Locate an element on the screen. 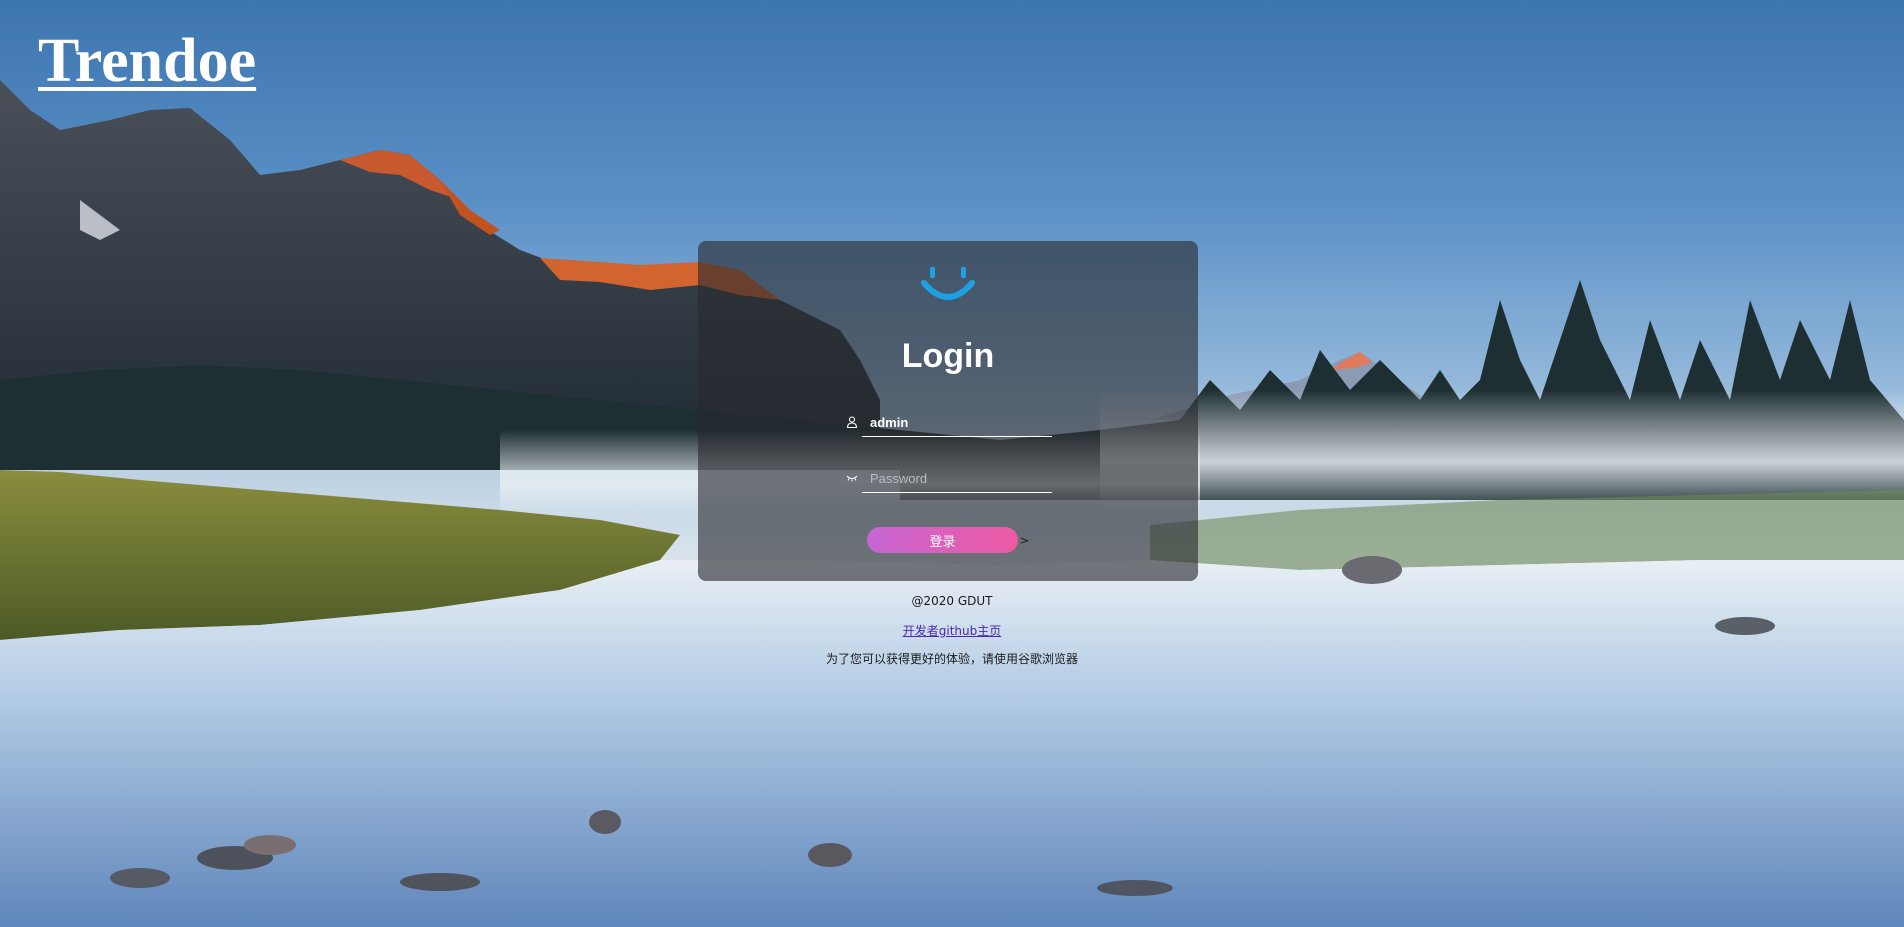 Image resolution: width=1904 pixels, height=927 pixels. login-card: Login 登录 > is located at coordinates (948, 411).